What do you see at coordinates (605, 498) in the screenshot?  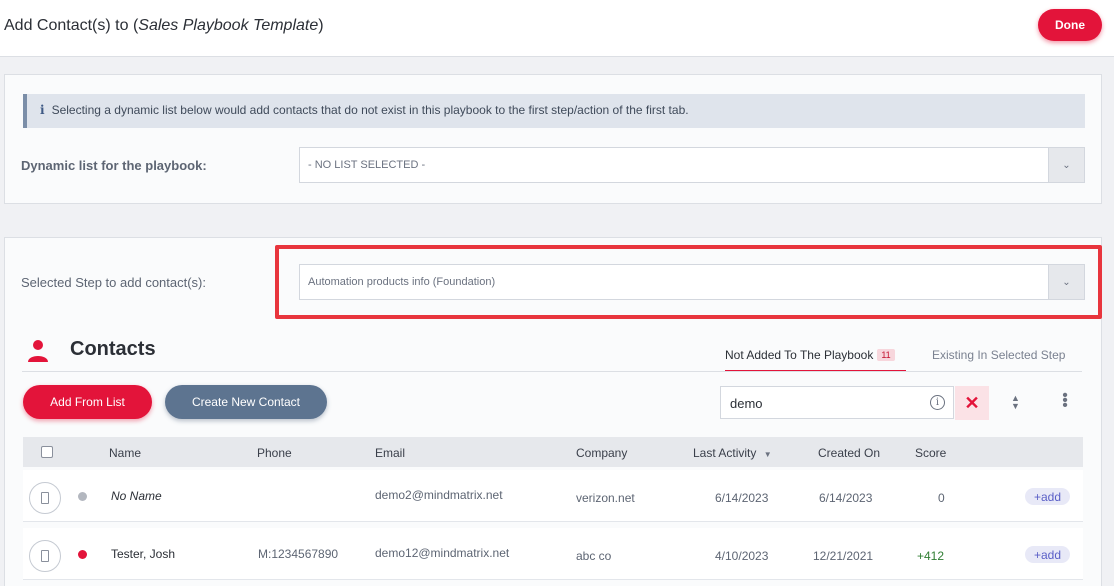 I see `contact-company: verizon.net` at bounding box center [605, 498].